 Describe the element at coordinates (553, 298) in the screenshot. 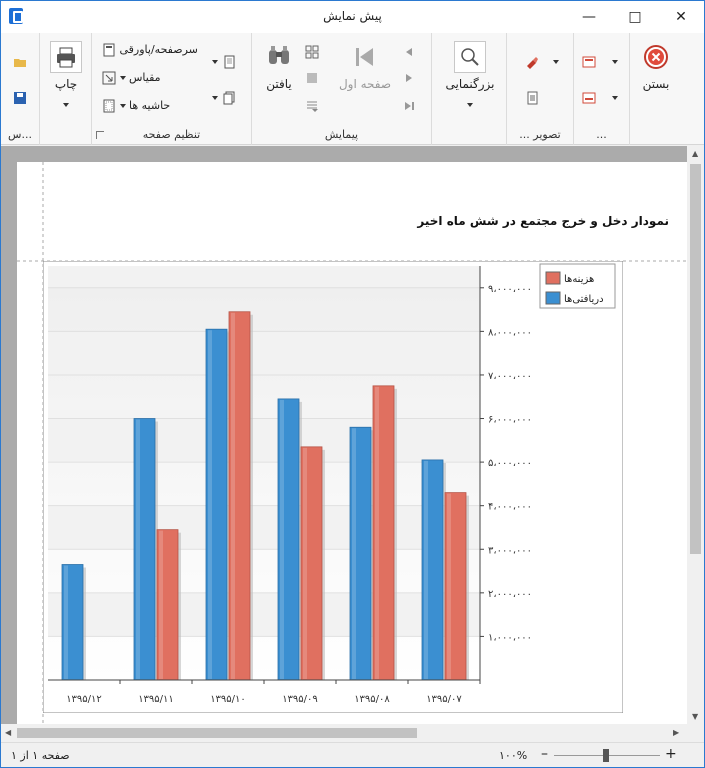

I see `legend-swatch` at that location.